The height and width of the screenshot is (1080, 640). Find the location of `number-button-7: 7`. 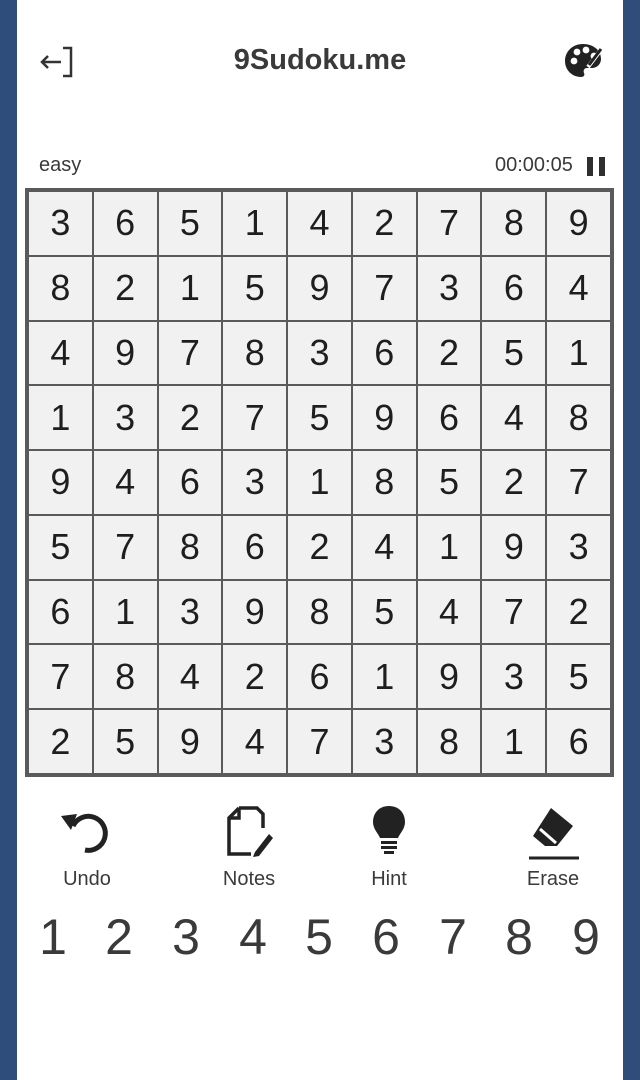

number-button-7: 7 is located at coordinates (453, 937).